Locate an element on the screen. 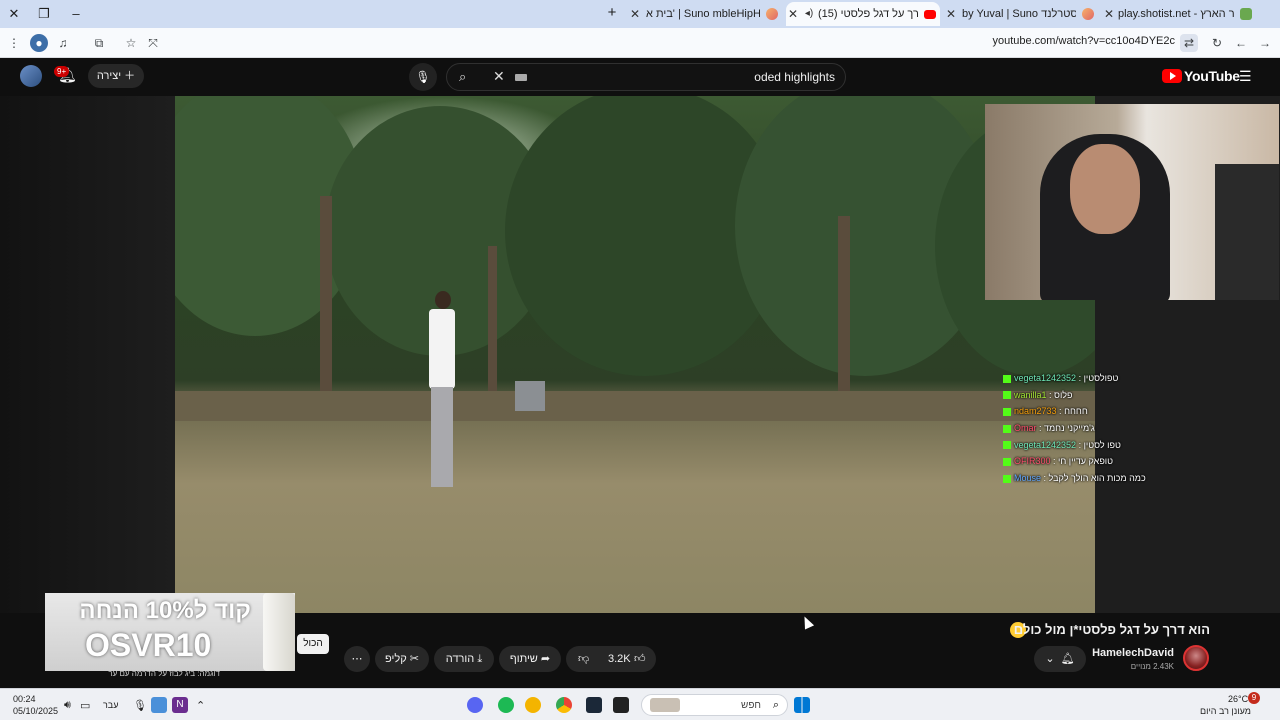 The image size is (1280, 720). chrome-icon is located at coordinates (564, 705).